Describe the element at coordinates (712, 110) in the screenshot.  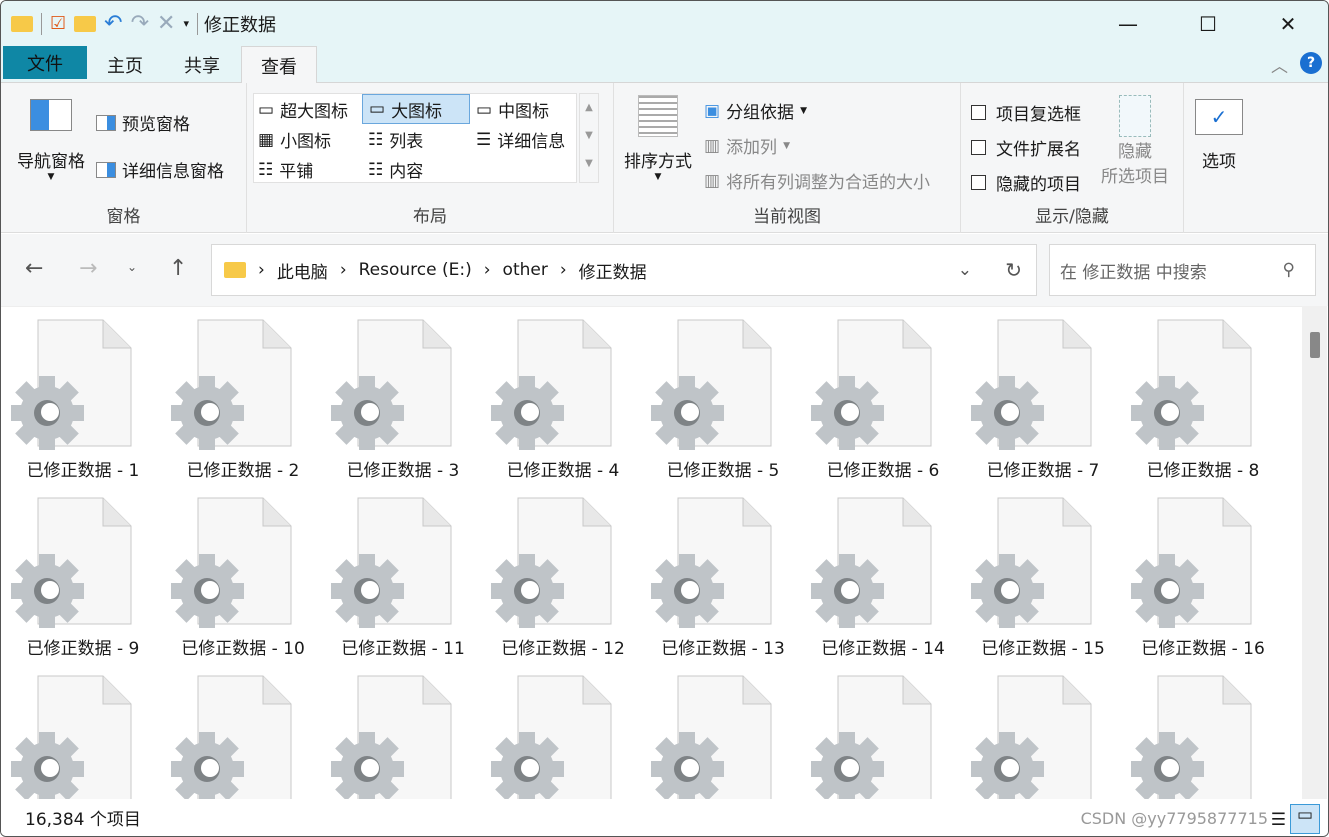
I see `group-by-icon: ▣` at that location.